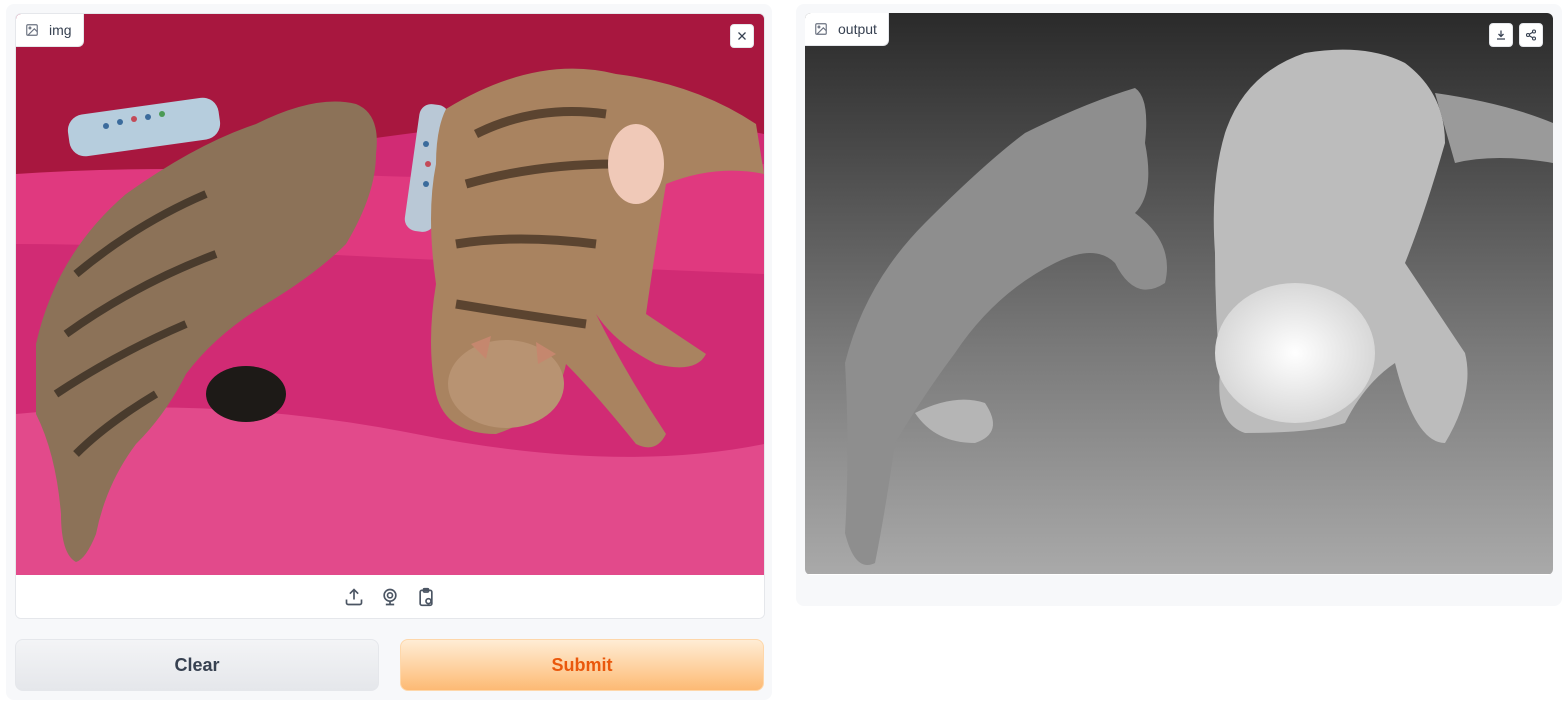 The height and width of the screenshot is (706, 1568). I want to click on webcam-button, so click(390, 597).